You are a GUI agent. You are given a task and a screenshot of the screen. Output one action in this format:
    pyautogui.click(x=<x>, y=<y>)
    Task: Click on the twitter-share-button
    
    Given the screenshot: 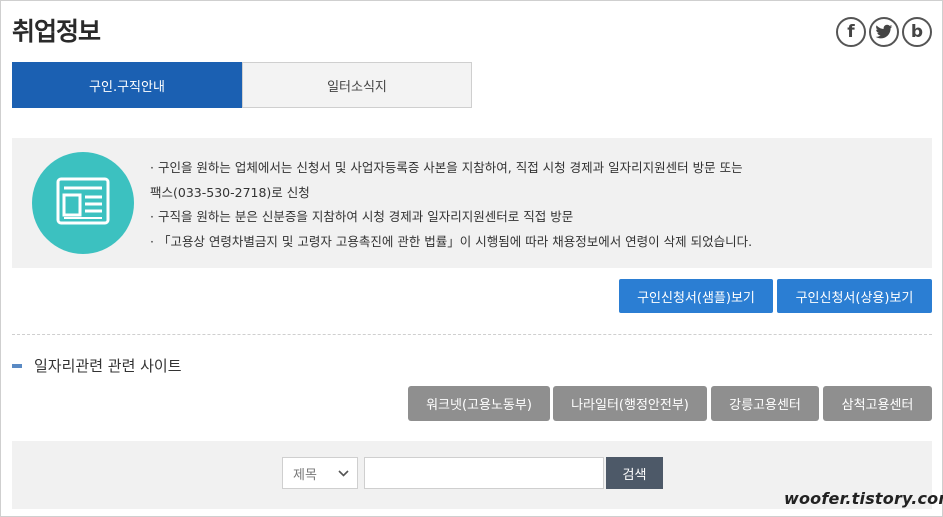 What is the action you would take?
    pyautogui.click(x=884, y=32)
    